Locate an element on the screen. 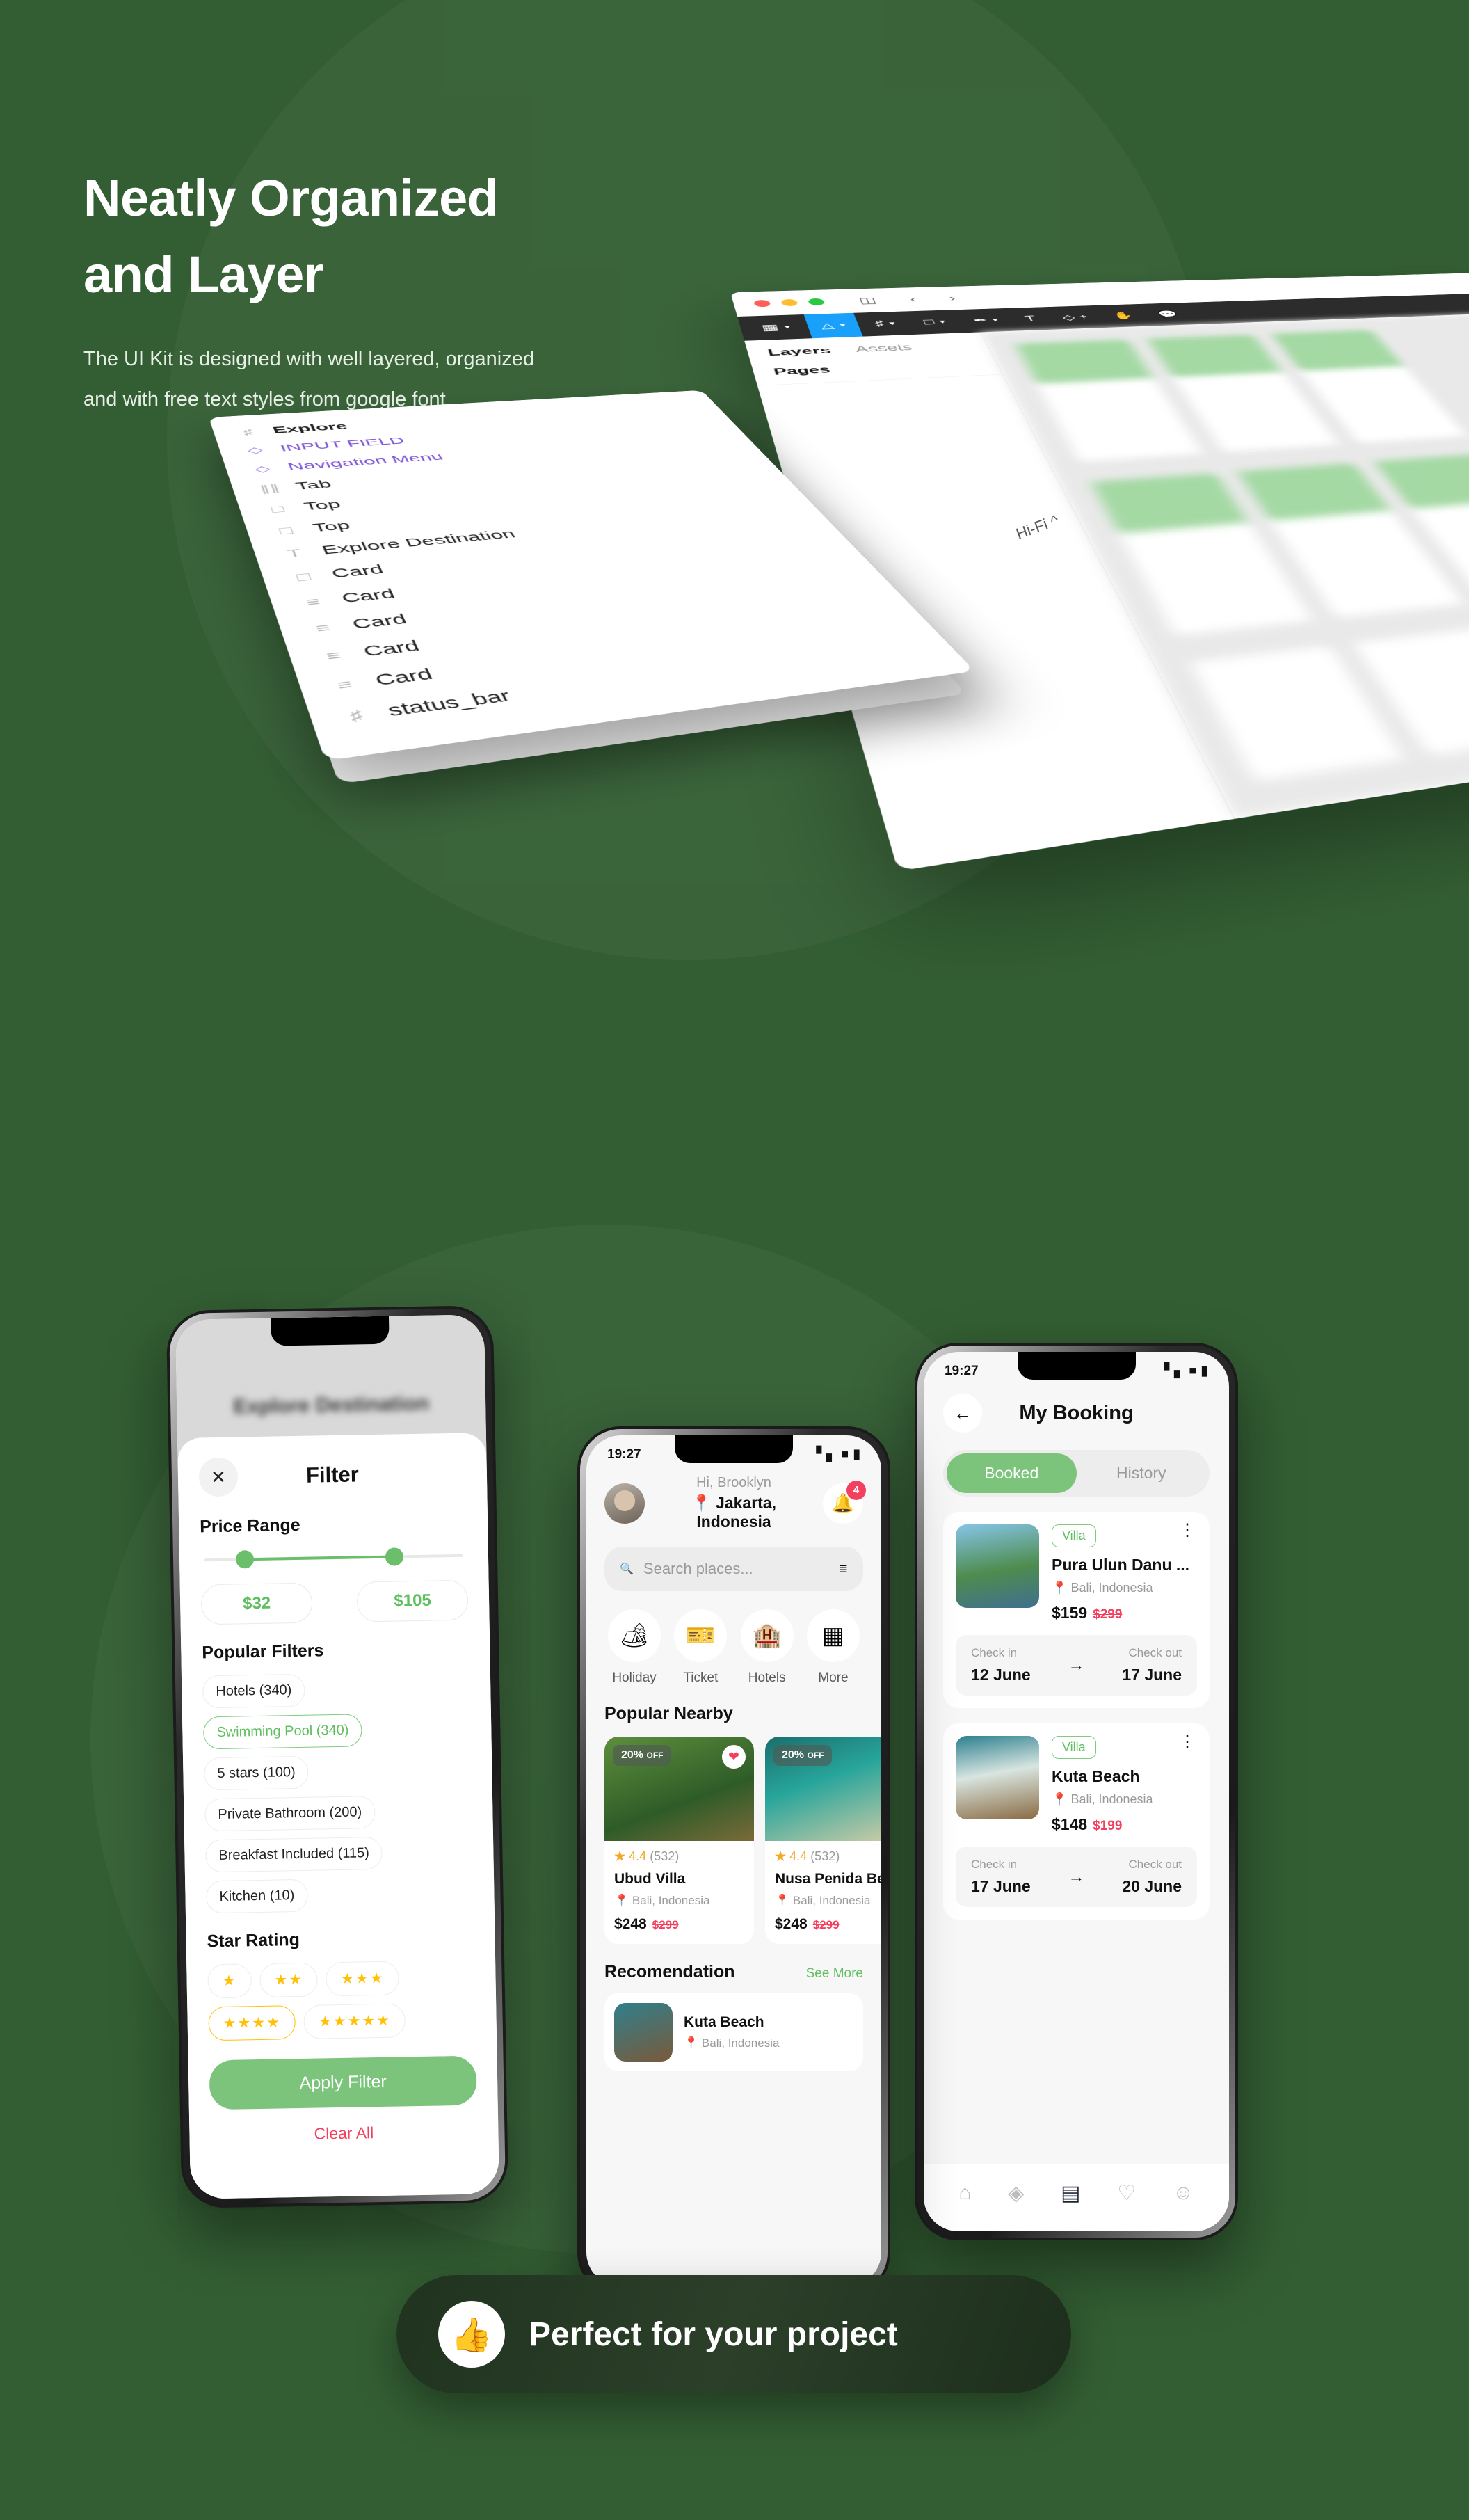 Image resolution: width=1469 pixels, height=2520 pixels. search-input: 🔍 Search places... ≣ is located at coordinates (734, 1569).